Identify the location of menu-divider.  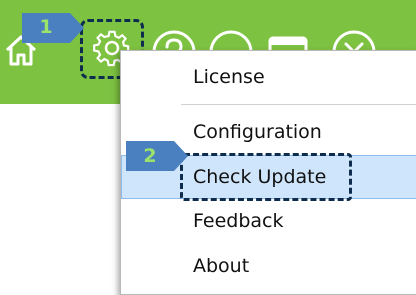
(298, 104).